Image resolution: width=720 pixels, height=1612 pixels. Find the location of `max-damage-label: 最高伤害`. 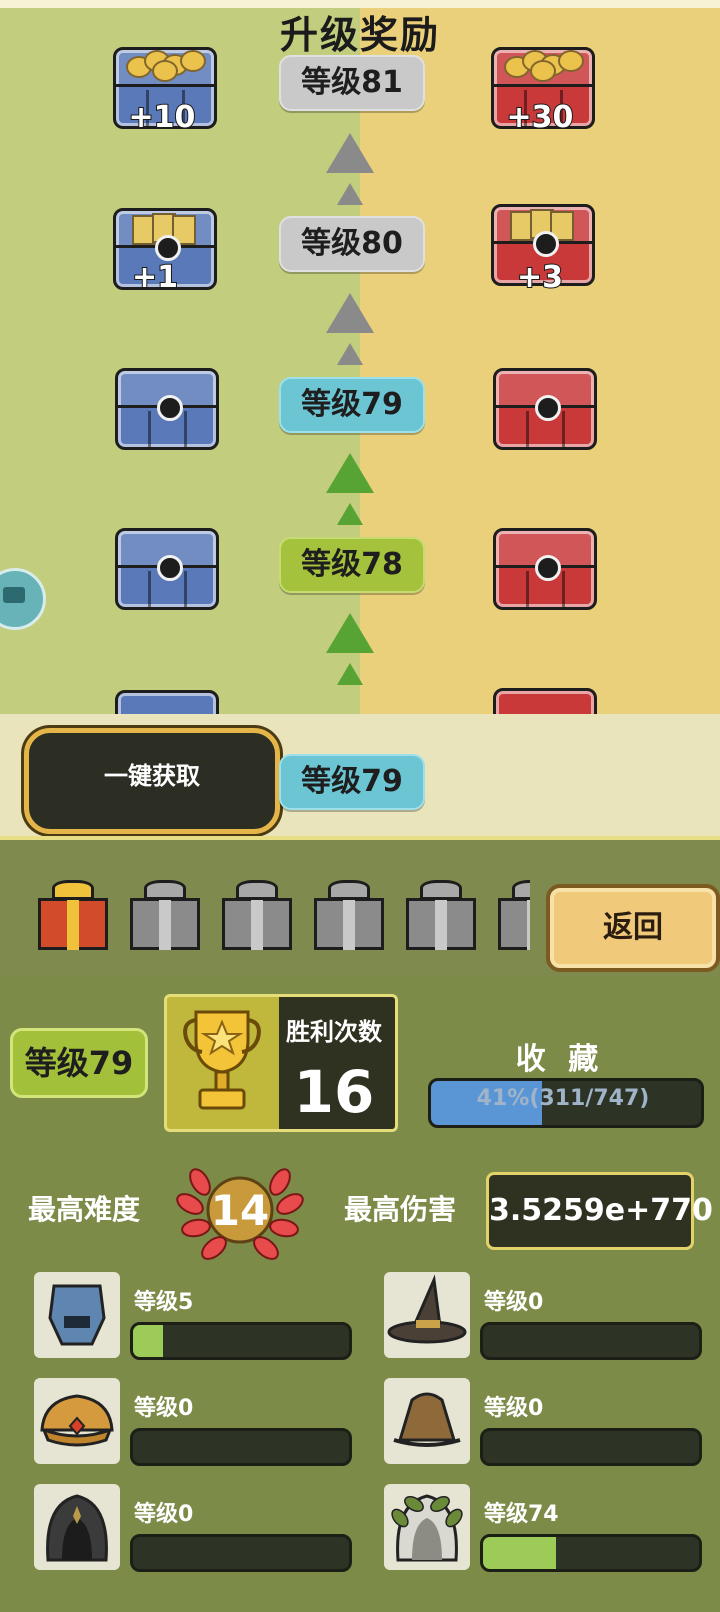

max-damage-label: 最高伤害 is located at coordinates (400, 1209).